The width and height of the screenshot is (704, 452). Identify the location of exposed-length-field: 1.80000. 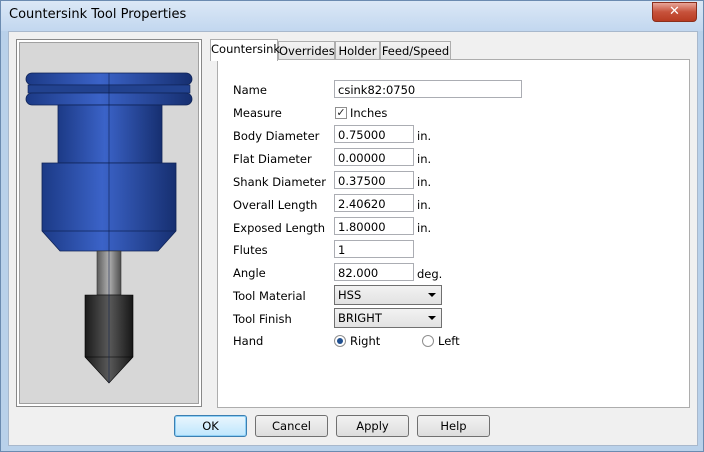
(374, 226).